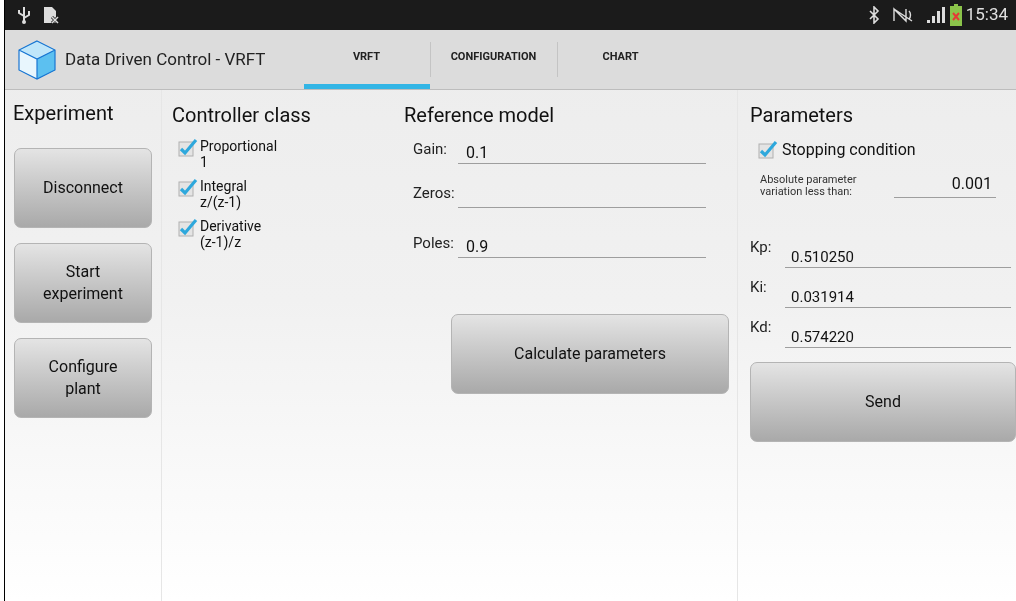 The image size is (1016, 601). Describe the element at coordinates (620, 59) in the screenshot. I see `tab: CHART` at that location.